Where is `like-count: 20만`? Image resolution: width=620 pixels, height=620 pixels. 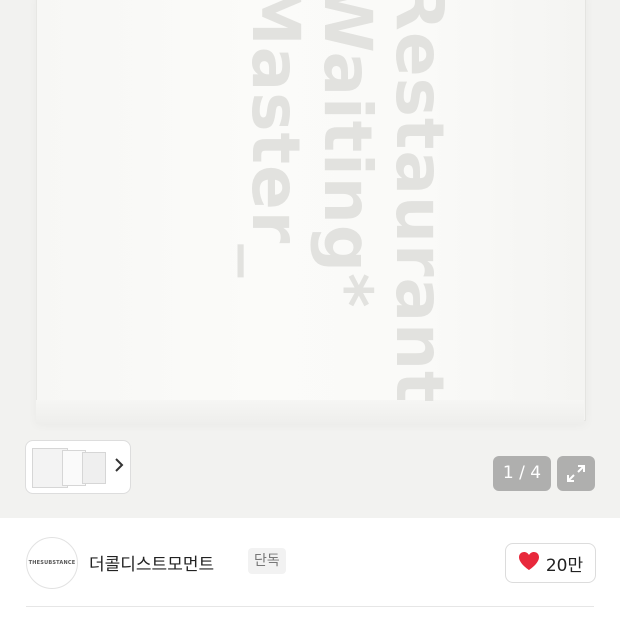
like-count: 20만 is located at coordinates (564, 565).